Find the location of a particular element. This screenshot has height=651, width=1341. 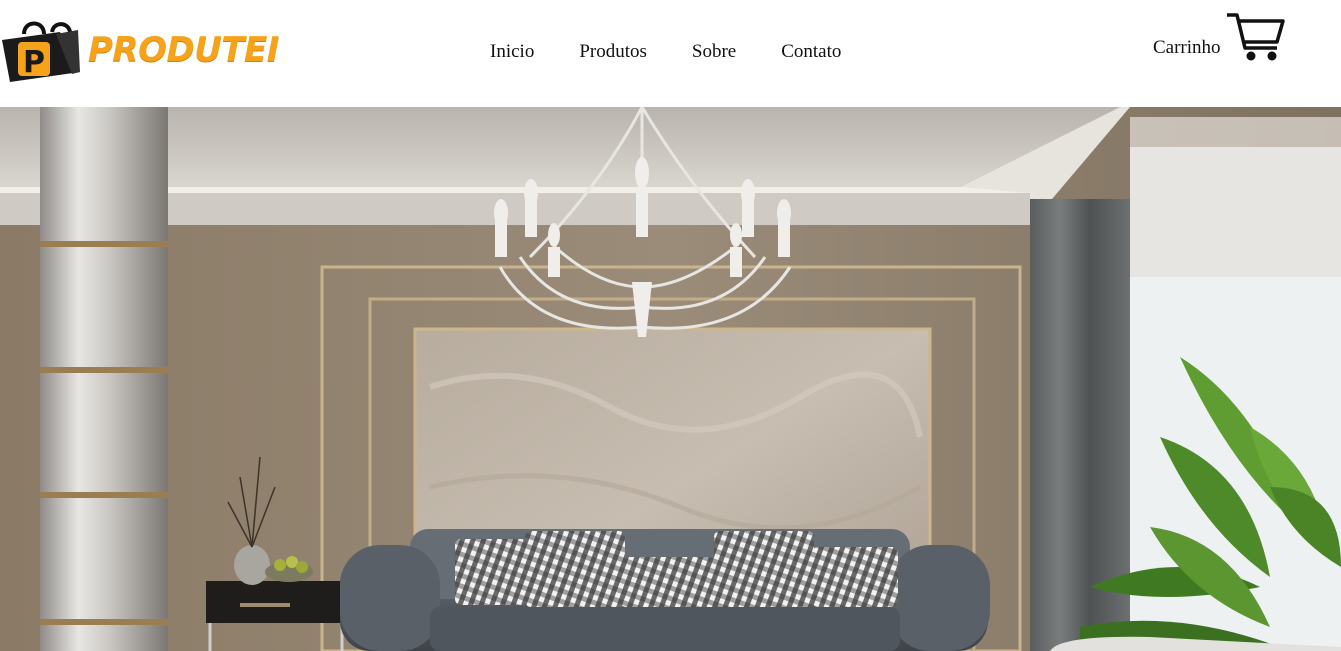

brand-name: PRODUTEI is located at coordinates (183, 50).